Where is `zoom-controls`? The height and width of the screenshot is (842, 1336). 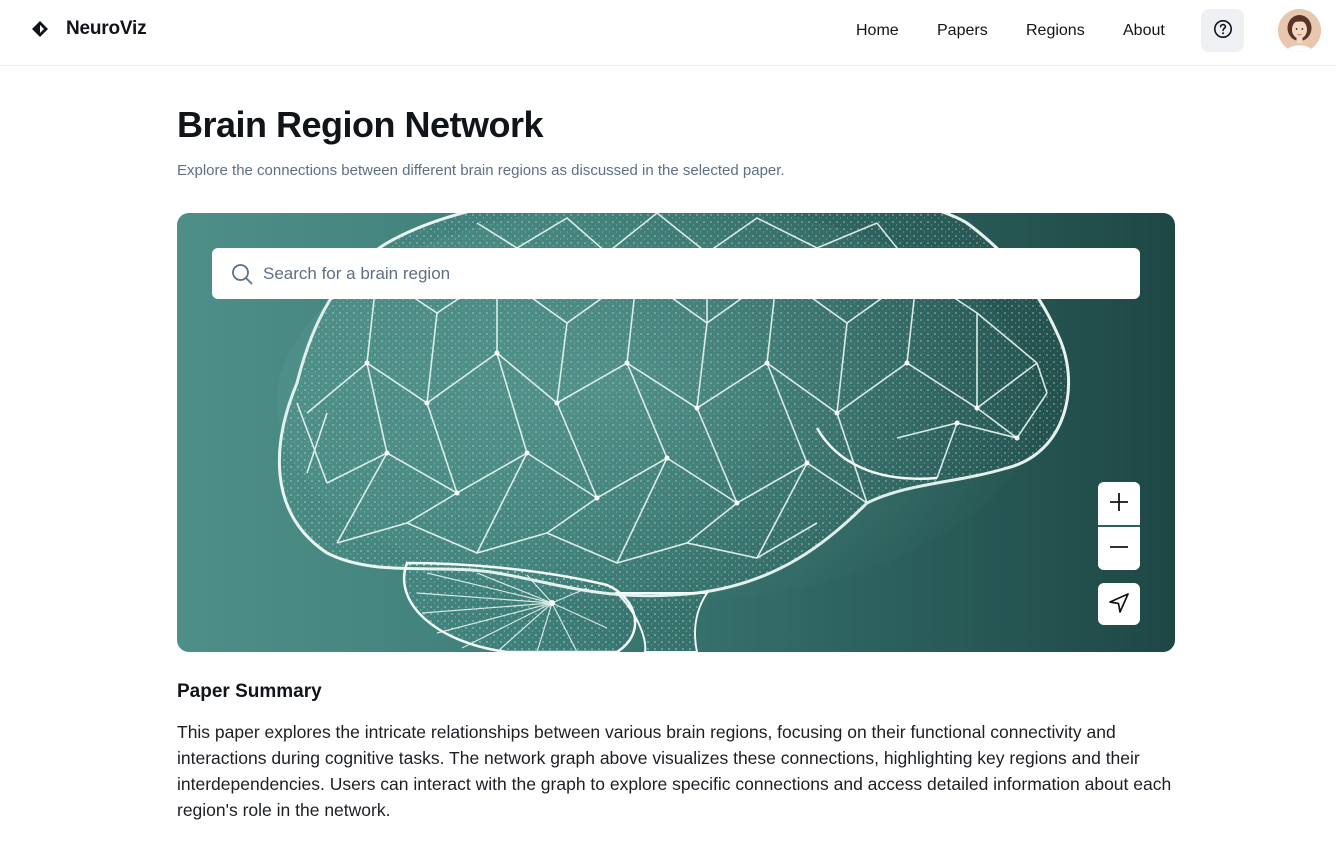
zoom-controls is located at coordinates (1119, 526).